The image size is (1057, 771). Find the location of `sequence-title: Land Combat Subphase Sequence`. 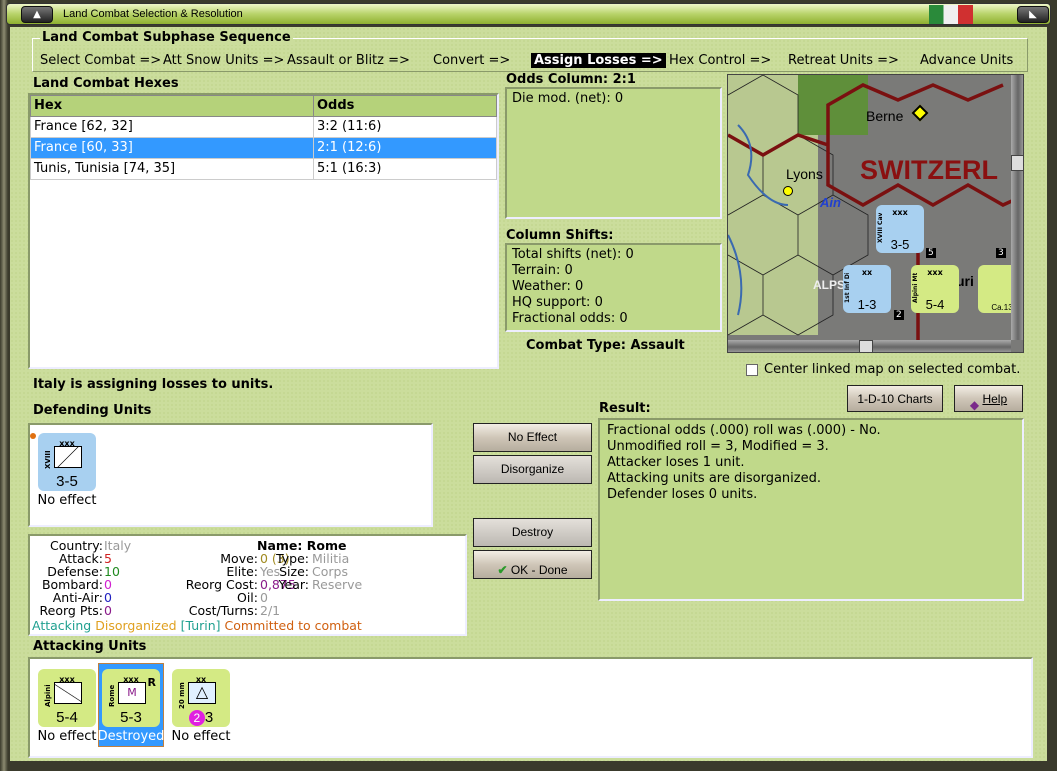

sequence-title: Land Combat Subphase Sequence is located at coordinates (166, 37).